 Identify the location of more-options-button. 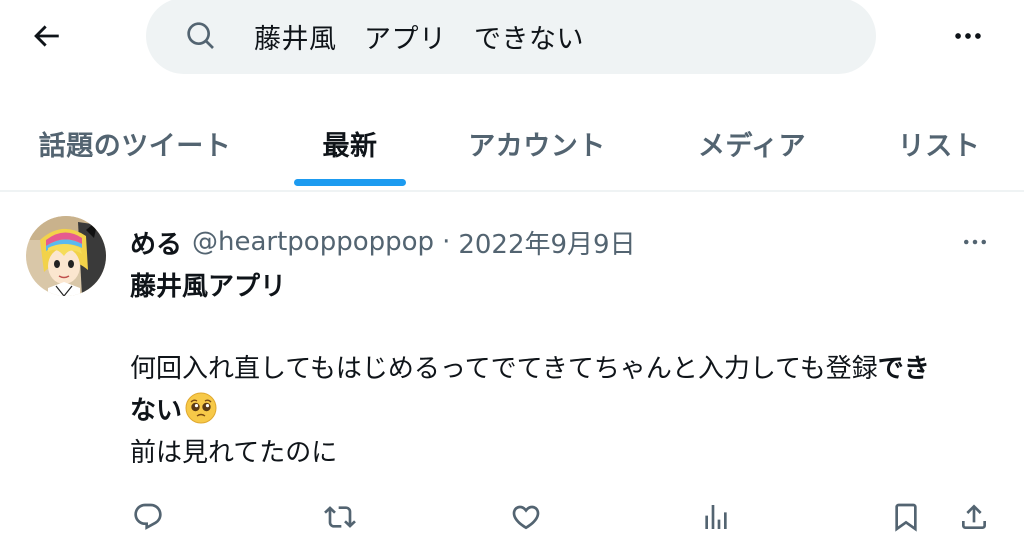
(968, 36).